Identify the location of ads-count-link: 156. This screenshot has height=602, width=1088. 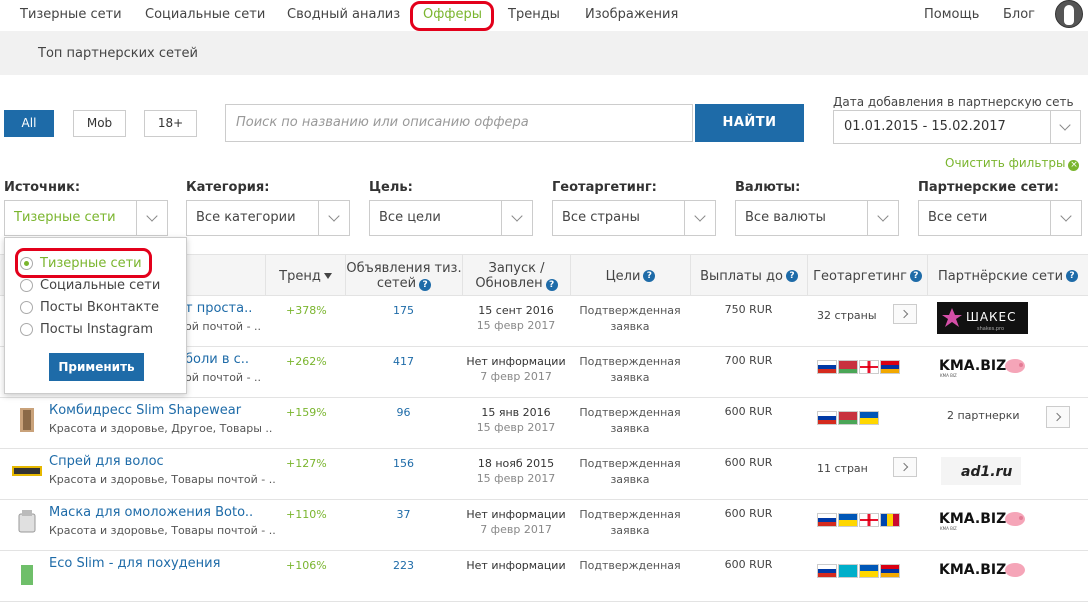
(403, 463).